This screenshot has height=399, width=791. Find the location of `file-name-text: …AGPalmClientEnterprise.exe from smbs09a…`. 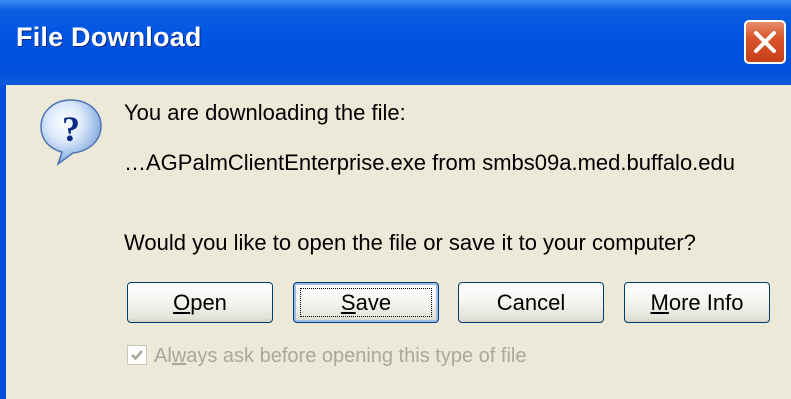

file-name-text: …AGPalmClientEnterprise.exe from smbs09a… is located at coordinates (429, 162).